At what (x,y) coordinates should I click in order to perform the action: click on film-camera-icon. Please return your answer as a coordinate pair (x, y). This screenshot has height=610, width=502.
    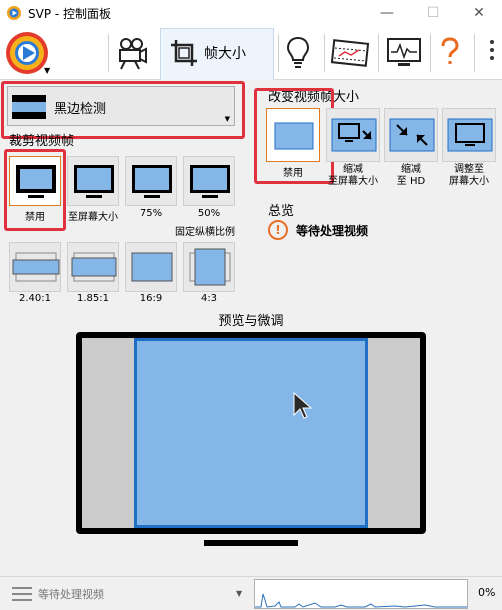
    Looking at the image, I should click on (133, 54).